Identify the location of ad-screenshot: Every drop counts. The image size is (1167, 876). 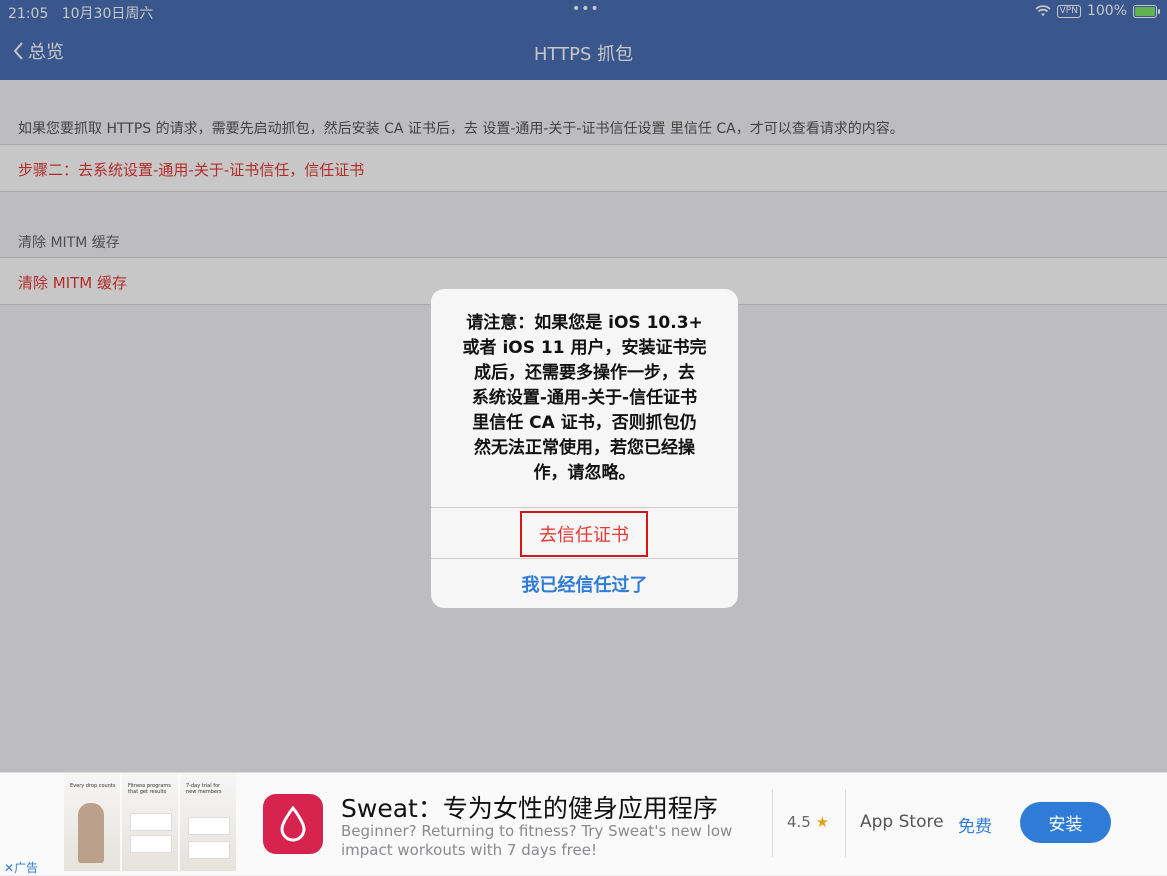
(92, 822).